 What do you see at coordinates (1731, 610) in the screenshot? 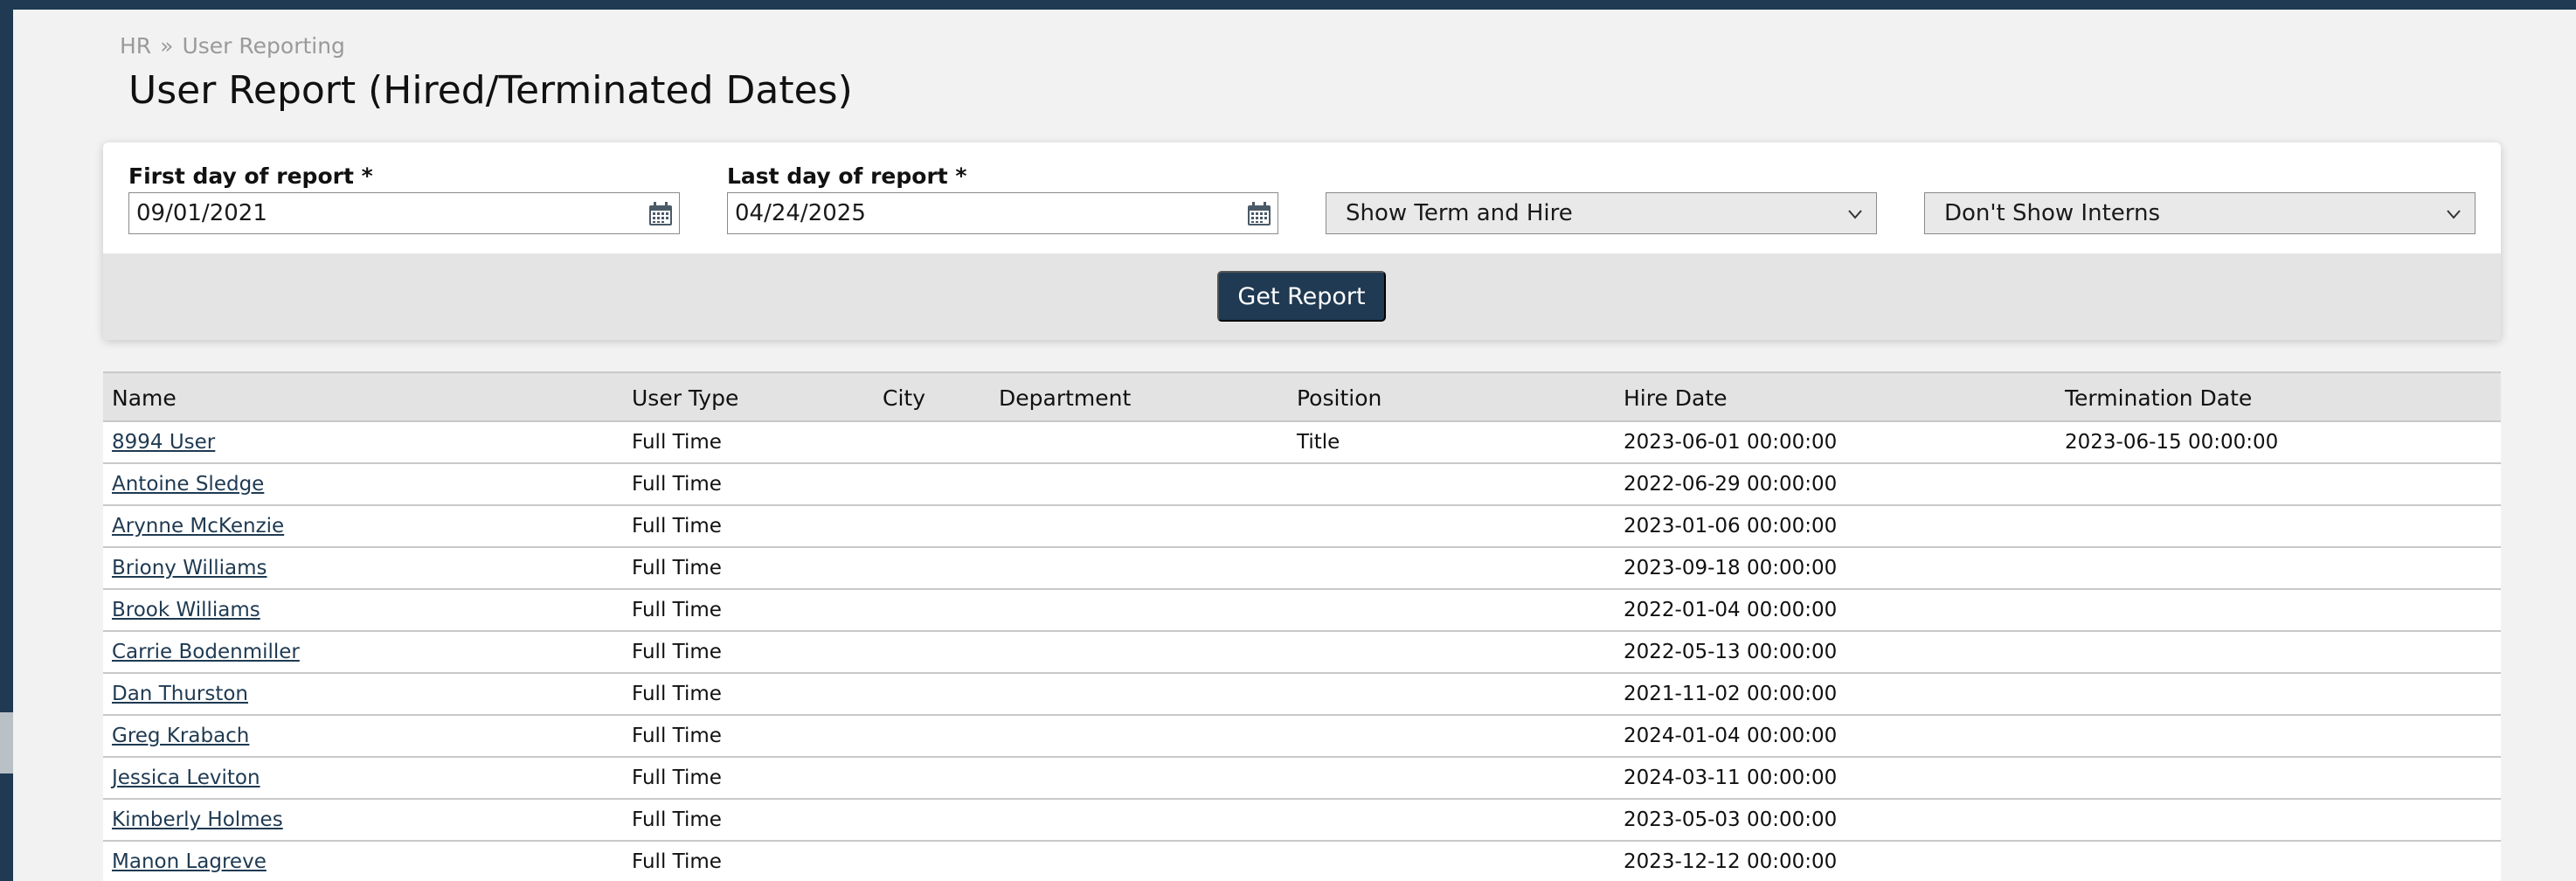
I see `hire-date-cell: 2022-01-04 00:00:00` at bounding box center [1731, 610].